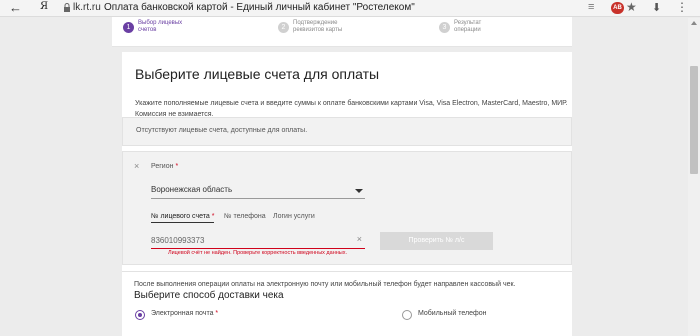  What do you see at coordinates (160, 26) in the screenshot?
I see `step-label: Выбор лицевых счетов` at bounding box center [160, 26].